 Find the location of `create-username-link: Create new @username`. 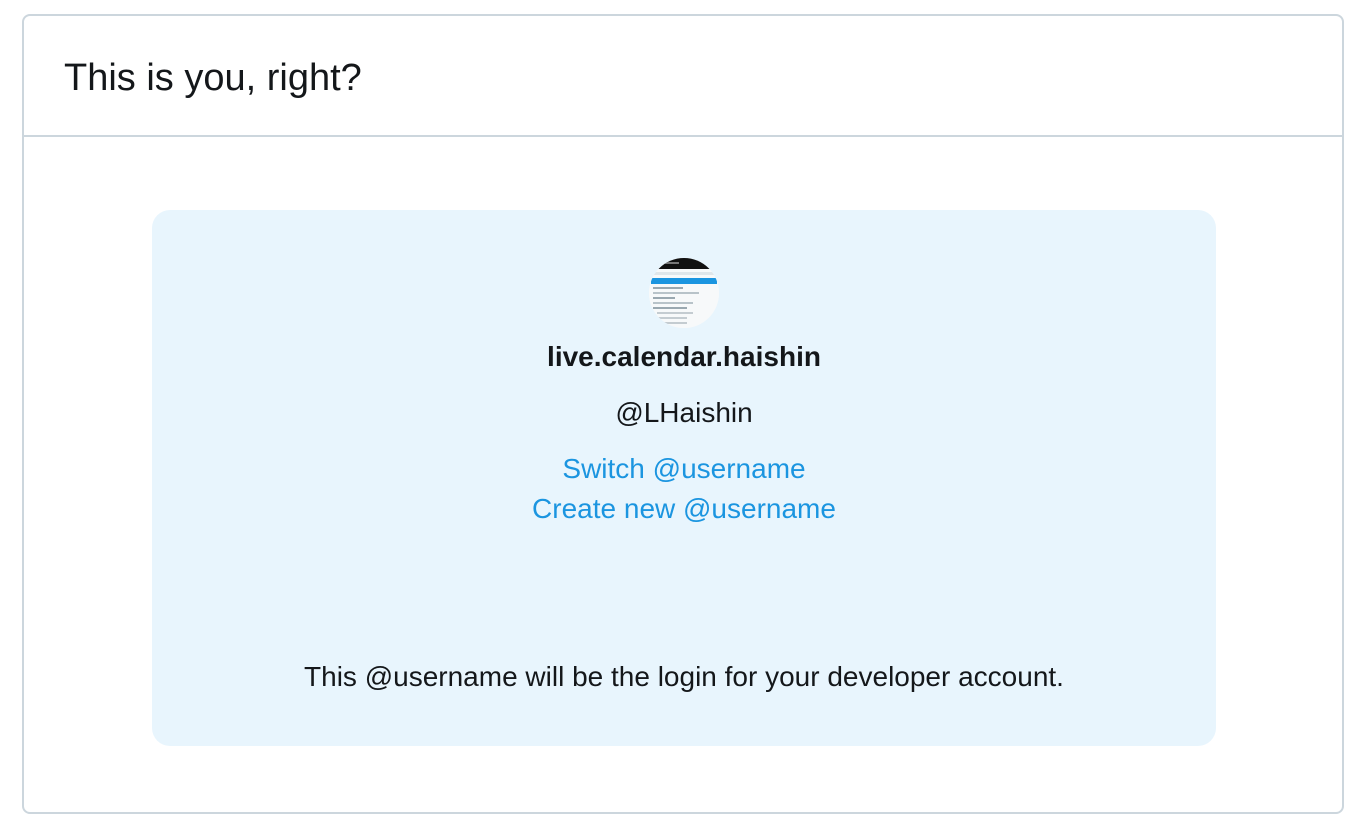

create-username-link: Create new @username is located at coordinates (684, 509).